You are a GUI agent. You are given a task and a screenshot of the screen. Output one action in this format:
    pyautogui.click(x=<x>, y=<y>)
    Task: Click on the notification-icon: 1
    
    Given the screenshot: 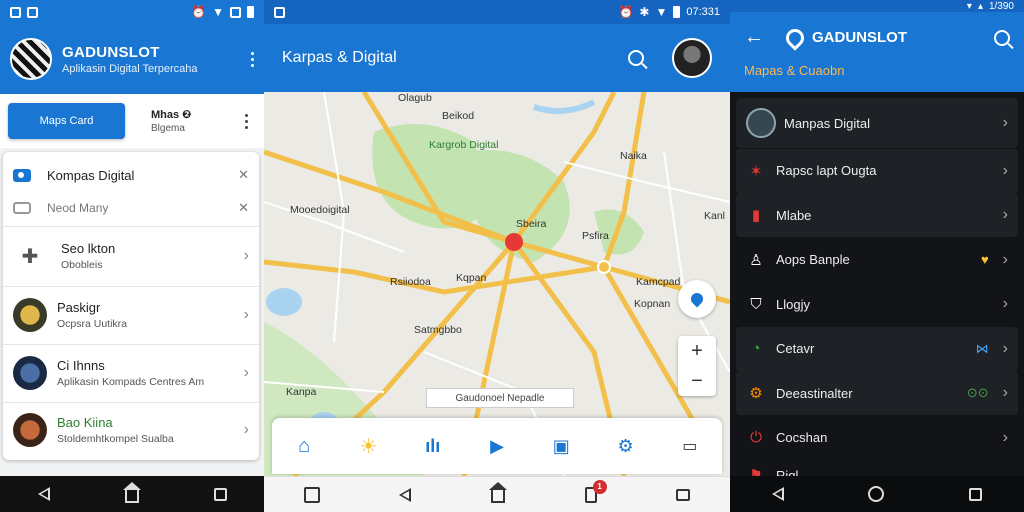 What is the action you would take?
    pyautogui.click(x=595, y=491)
    